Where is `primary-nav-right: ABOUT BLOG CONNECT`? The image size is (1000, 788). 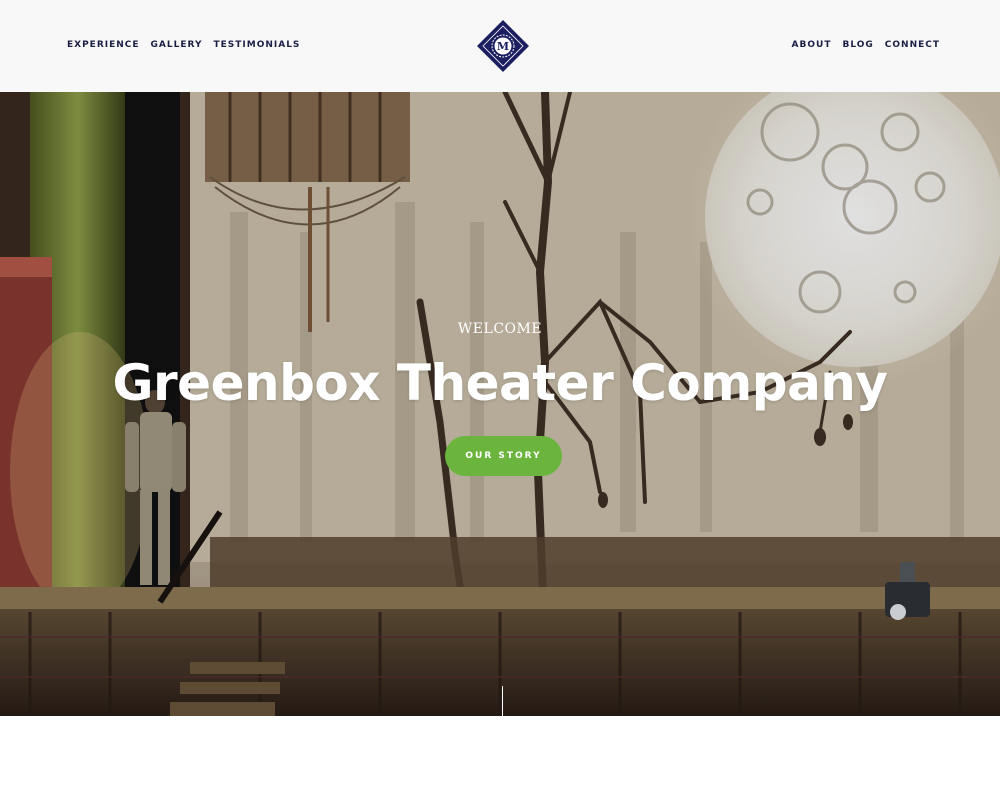 primary-nav-right: ABOUT BLOG CONNECT is located at coordinates (860, 45).